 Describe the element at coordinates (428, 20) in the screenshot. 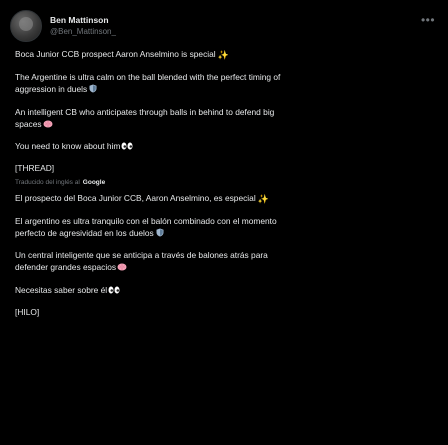

I see `more-icon: •••` at that location.